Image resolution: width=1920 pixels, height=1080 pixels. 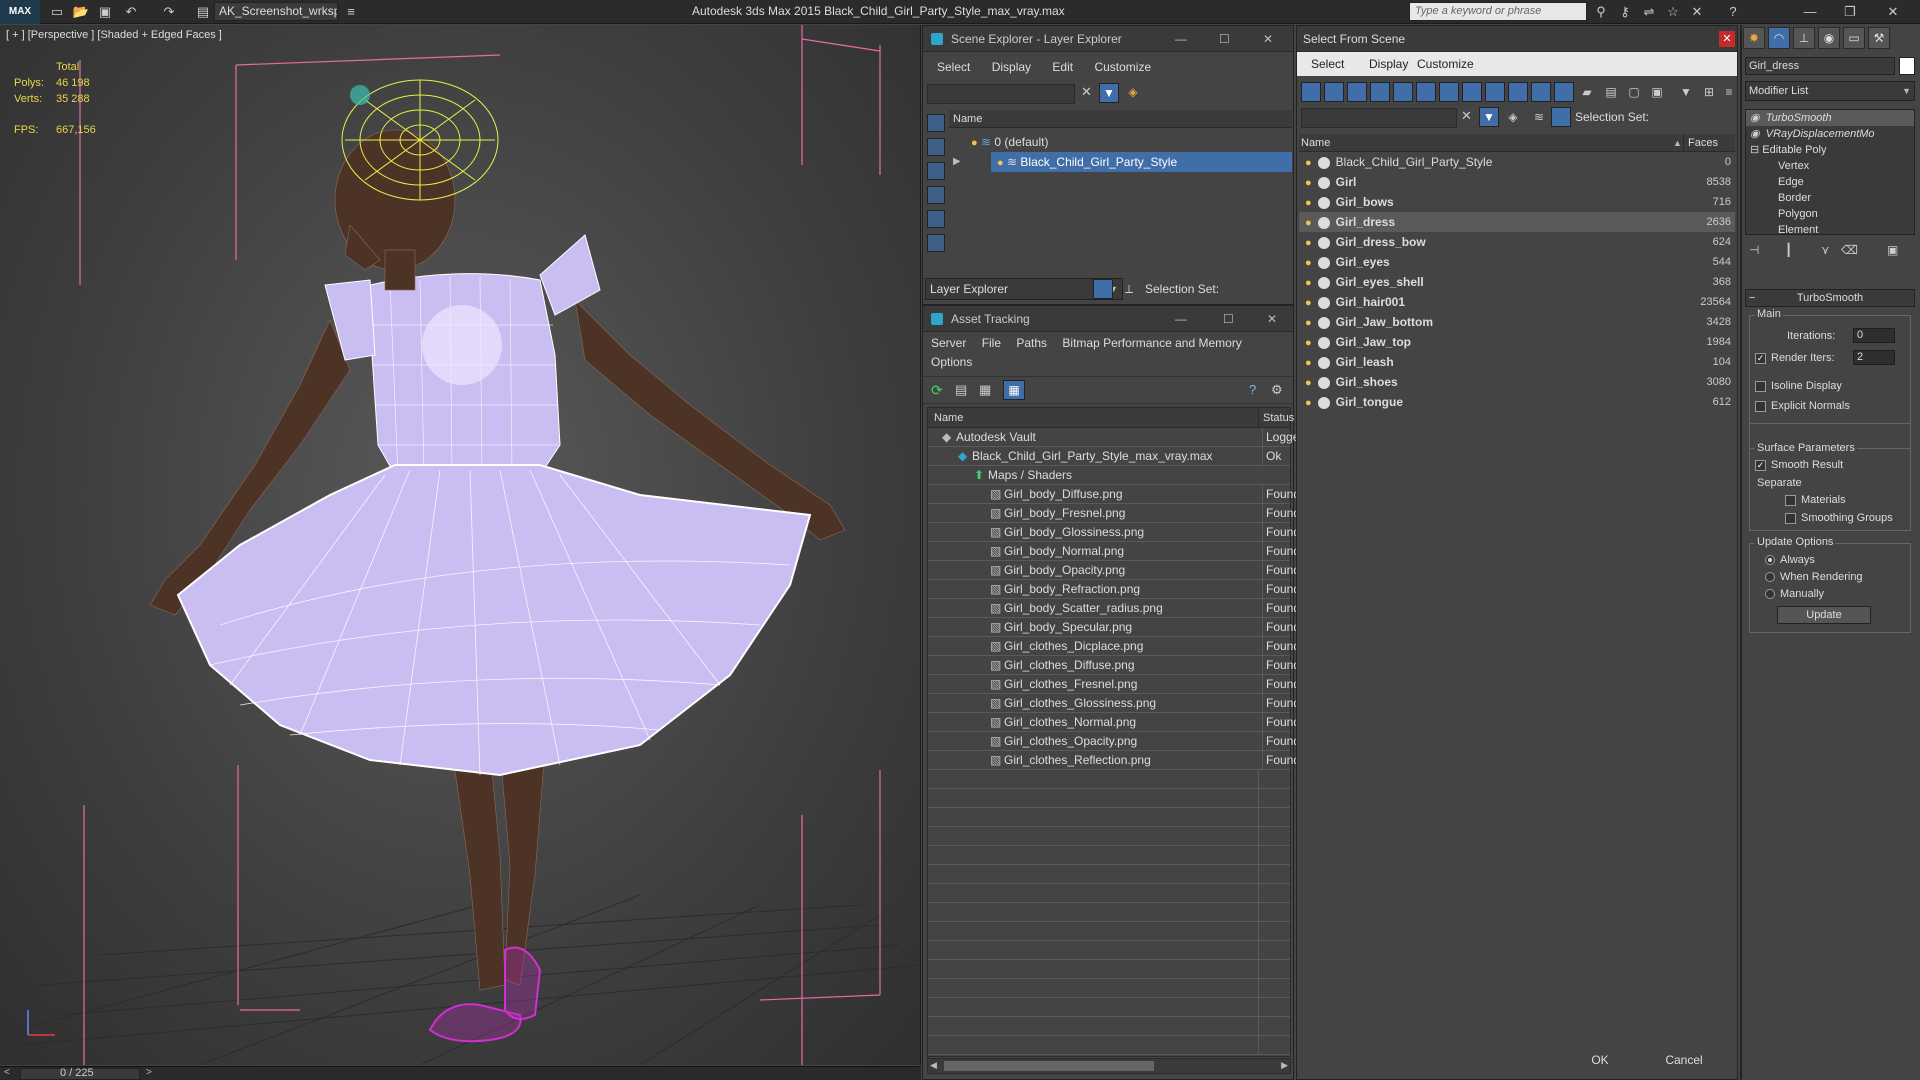 I want to click on asset-row: ▧ Girl_clothes_Opacity.png Found, so click(x=1113, y=741).